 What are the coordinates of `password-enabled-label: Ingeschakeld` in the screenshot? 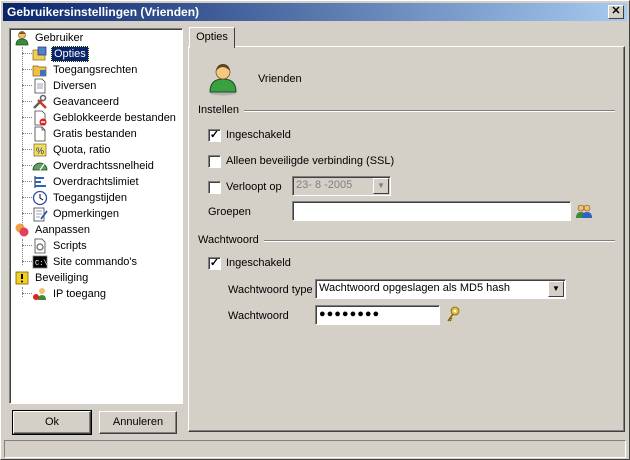 It's located at (258, 263).